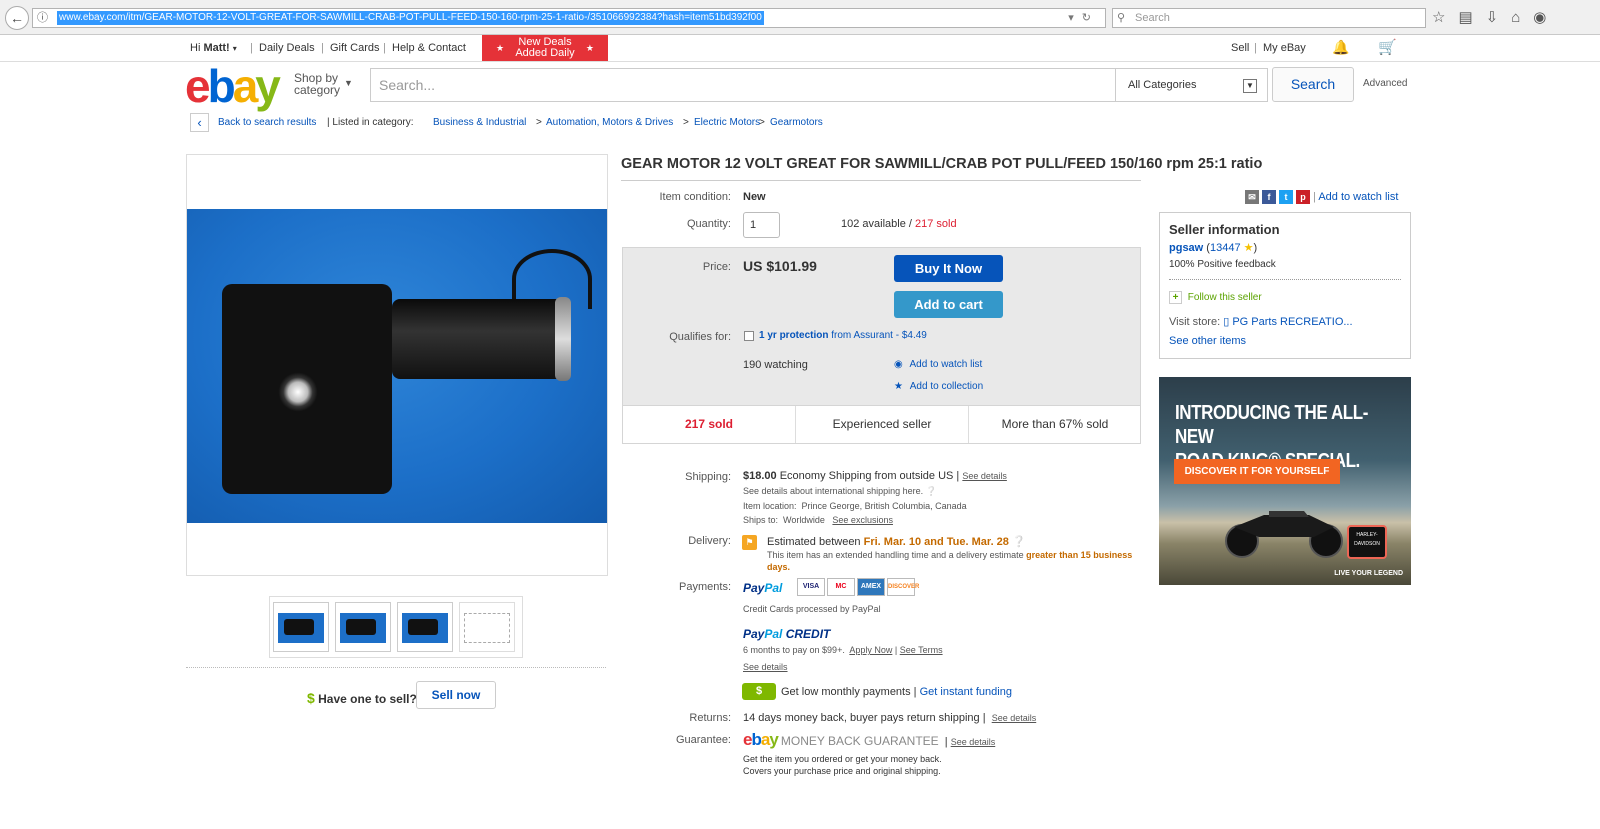 The image size is (1600, 829). I want to click on browser-search-input: ⚲ Search, so click(1269, 18).